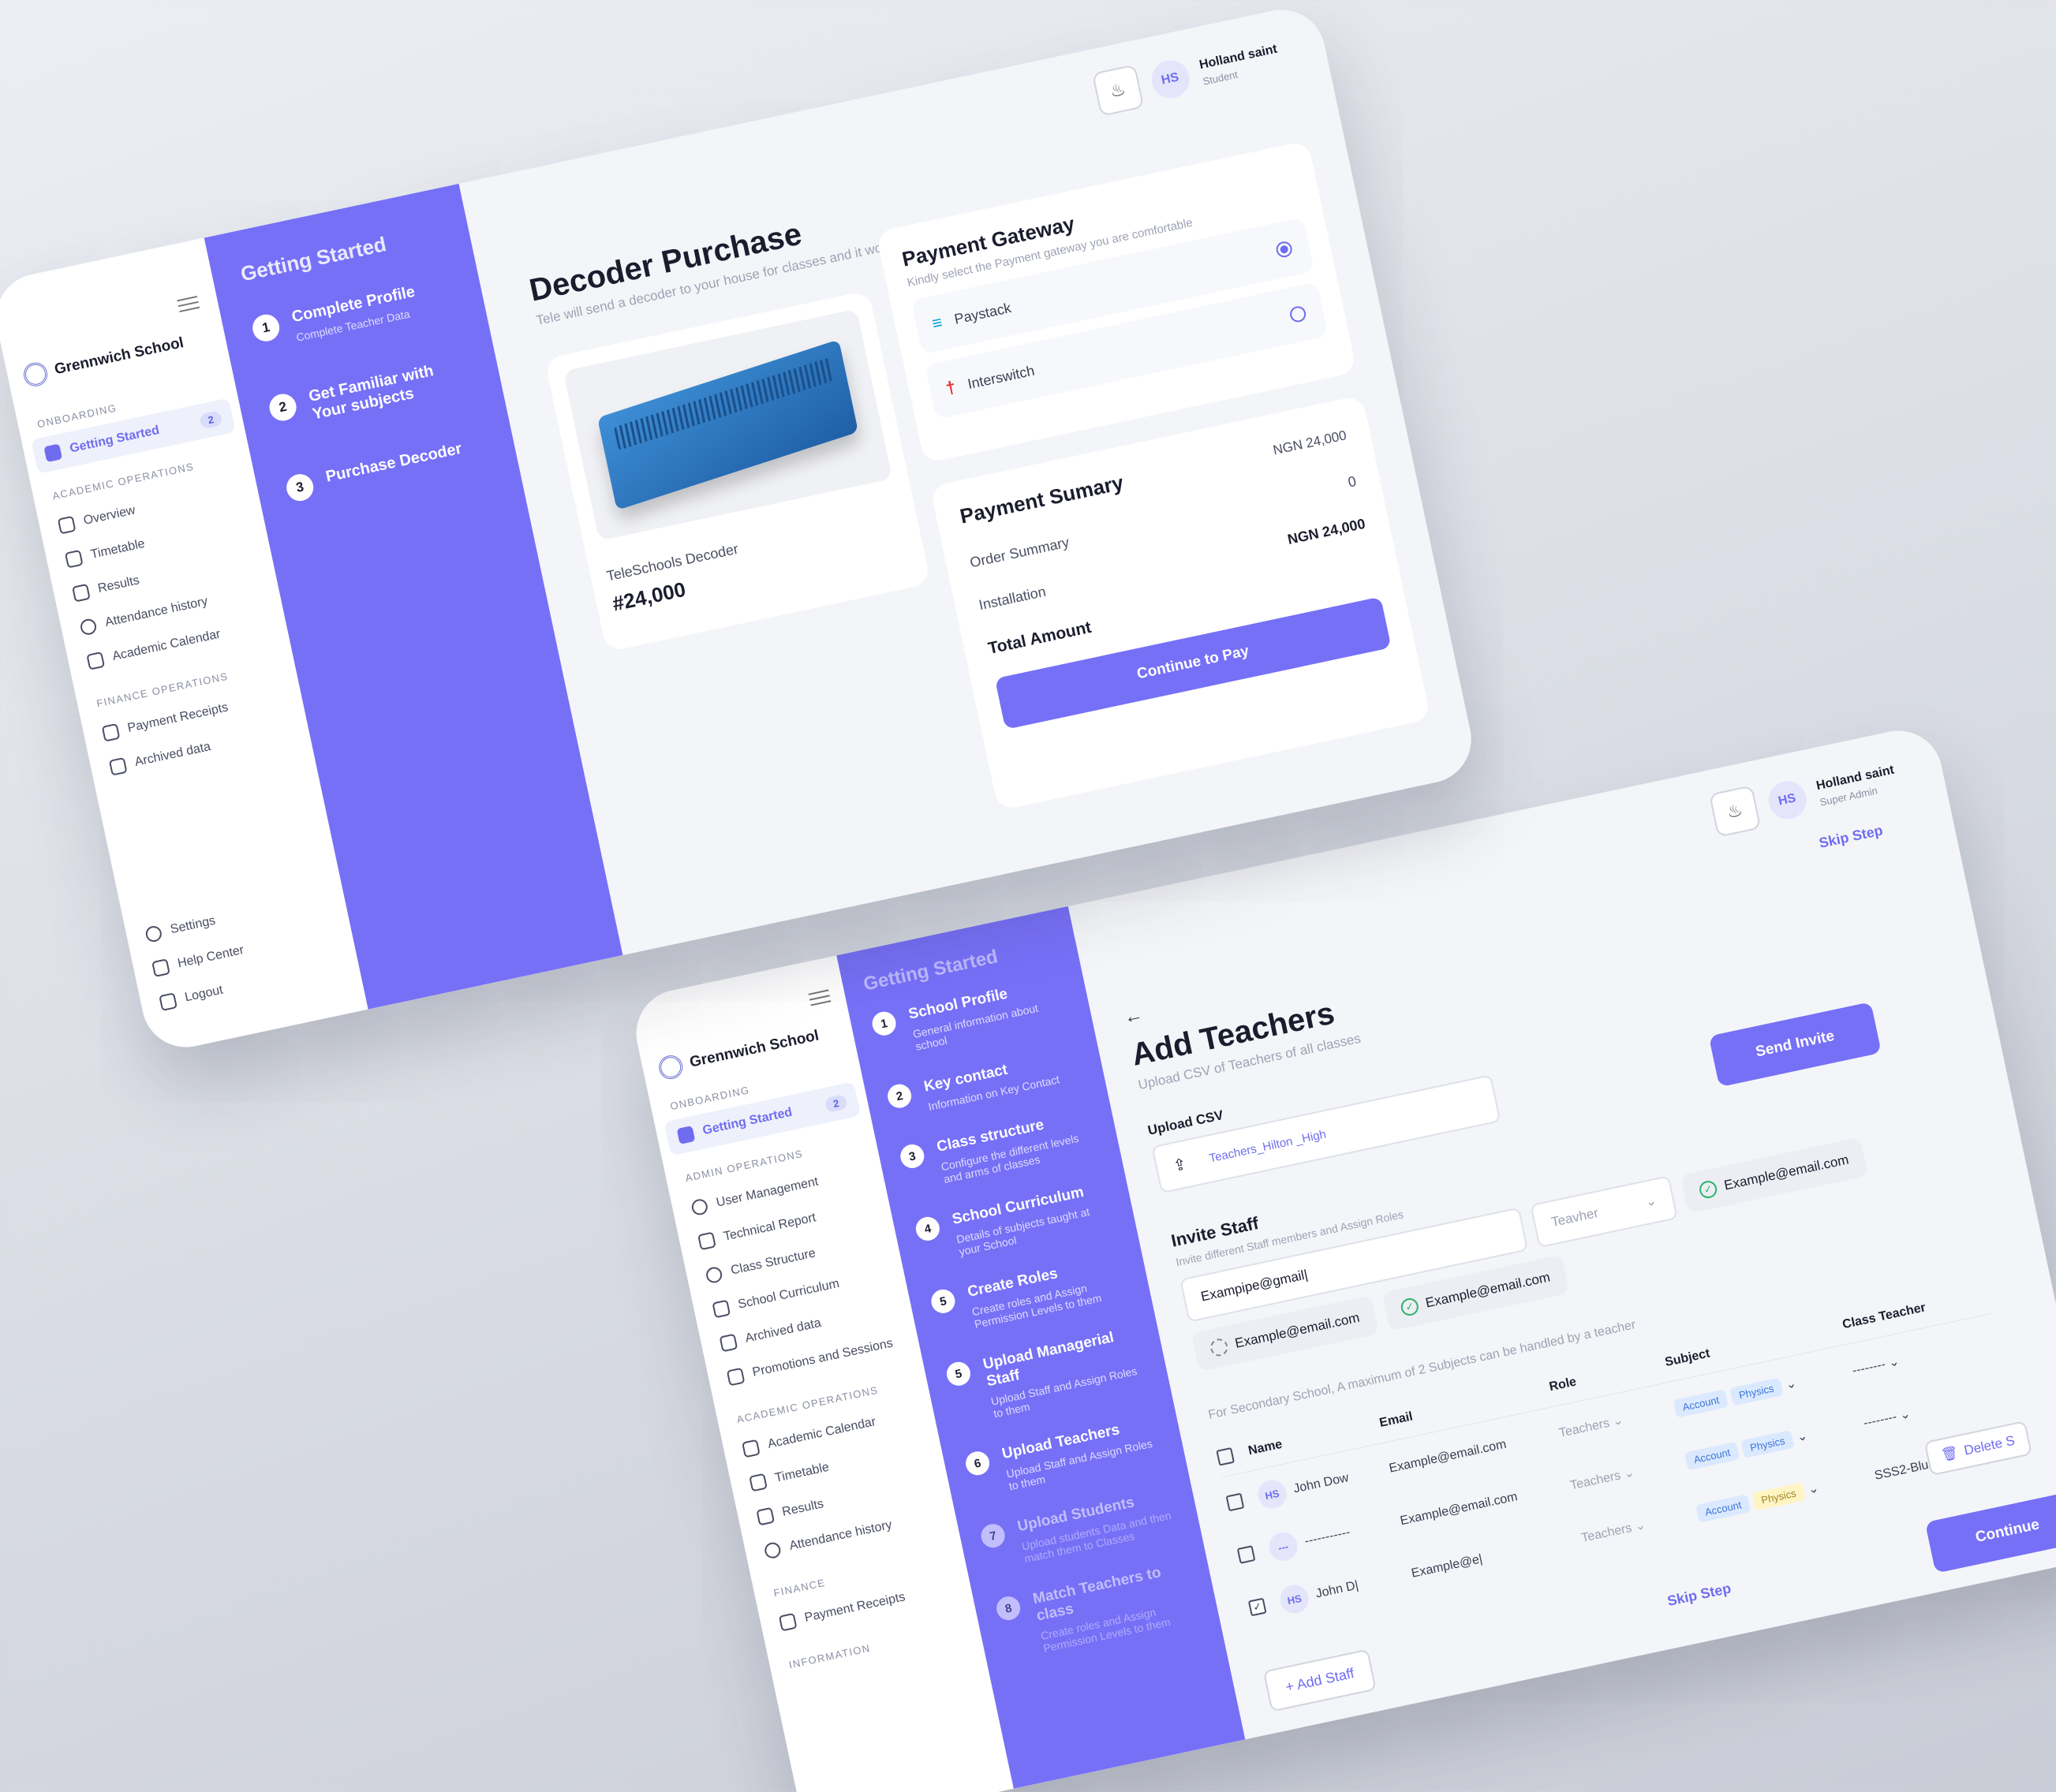 This screenshot has height=1792, width=2056. What do you see at coordinates (754, 1049) in the screenshot?
I see `school-name: Grennwich School` at bounding box center [754, 1049].